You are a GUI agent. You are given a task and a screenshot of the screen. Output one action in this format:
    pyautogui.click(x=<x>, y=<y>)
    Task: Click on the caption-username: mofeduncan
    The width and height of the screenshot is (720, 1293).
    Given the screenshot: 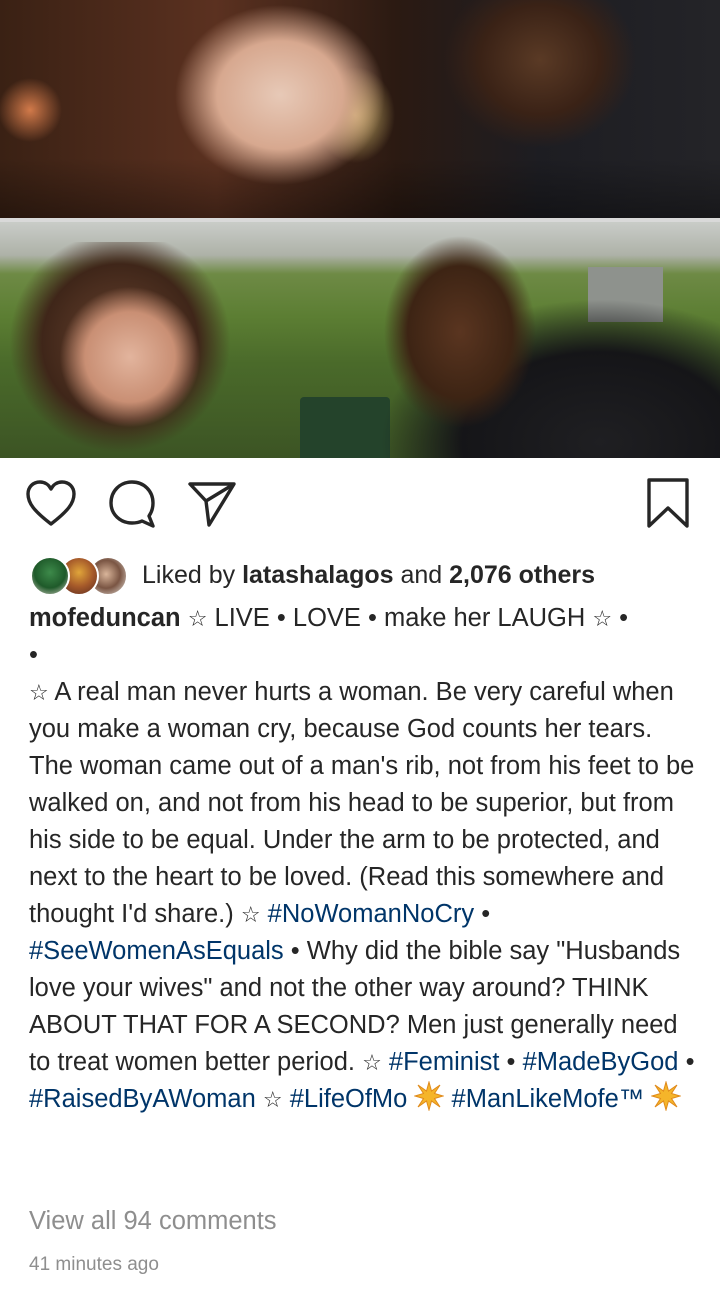 What is the action you would take?
    pyautogui.click(x=105, y=618)
    